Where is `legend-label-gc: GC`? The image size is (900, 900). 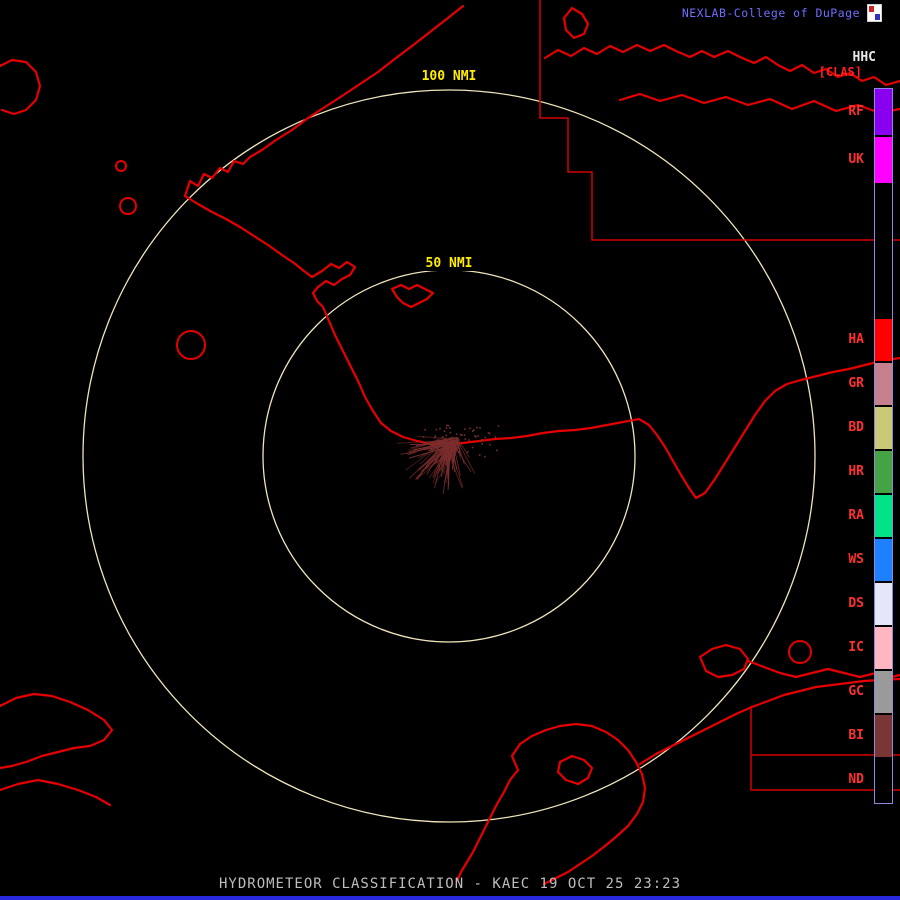
legend-label-gc: GC is located at coordinates (856, 691).